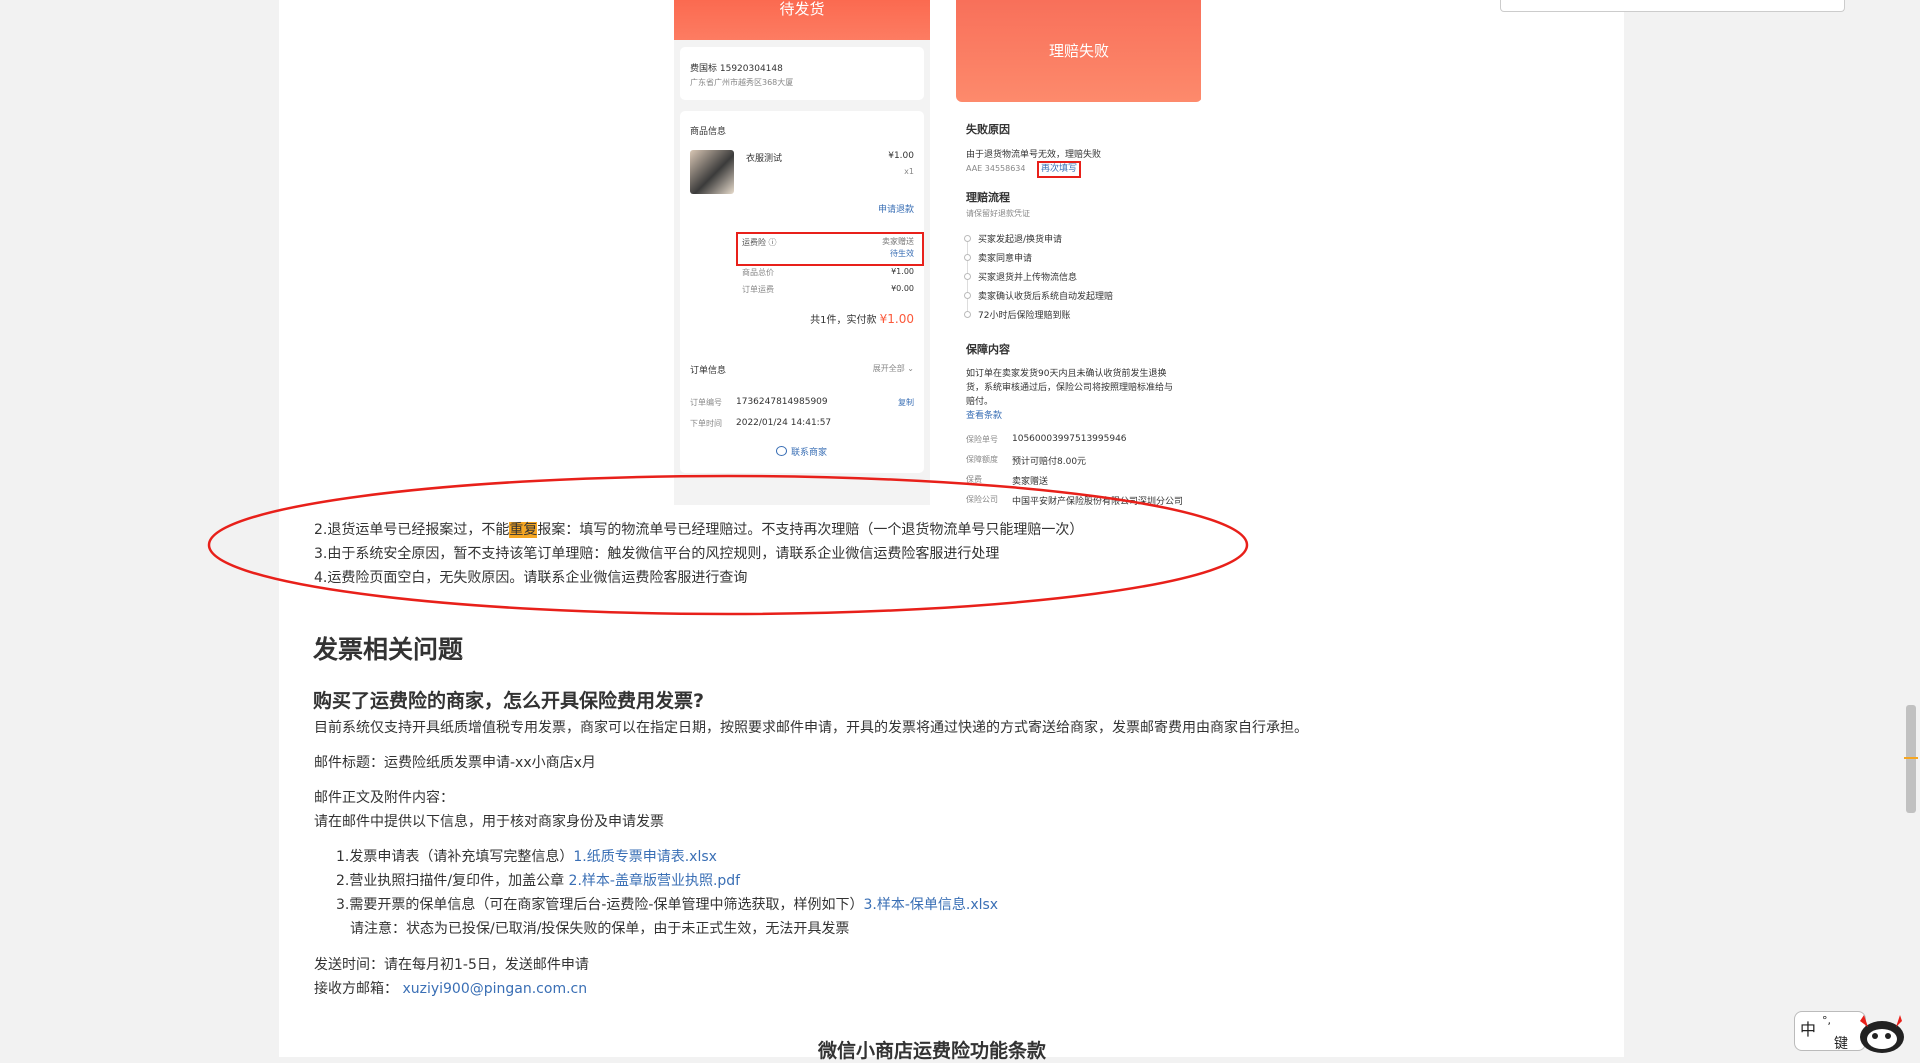 The width and height of the screenshot is (1920, 1063). I want to click on expand-all: 展开全部 ⌄, so click(893, 368).